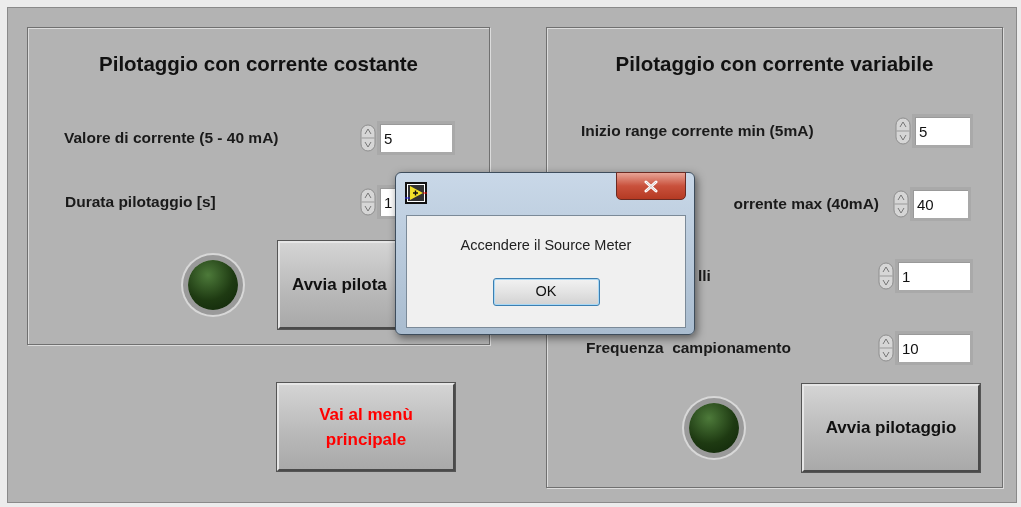  Describe the element at coordinates (140, 202) in the screenshot. I see `field-label: Durata pilotaggio [s]` at that location.